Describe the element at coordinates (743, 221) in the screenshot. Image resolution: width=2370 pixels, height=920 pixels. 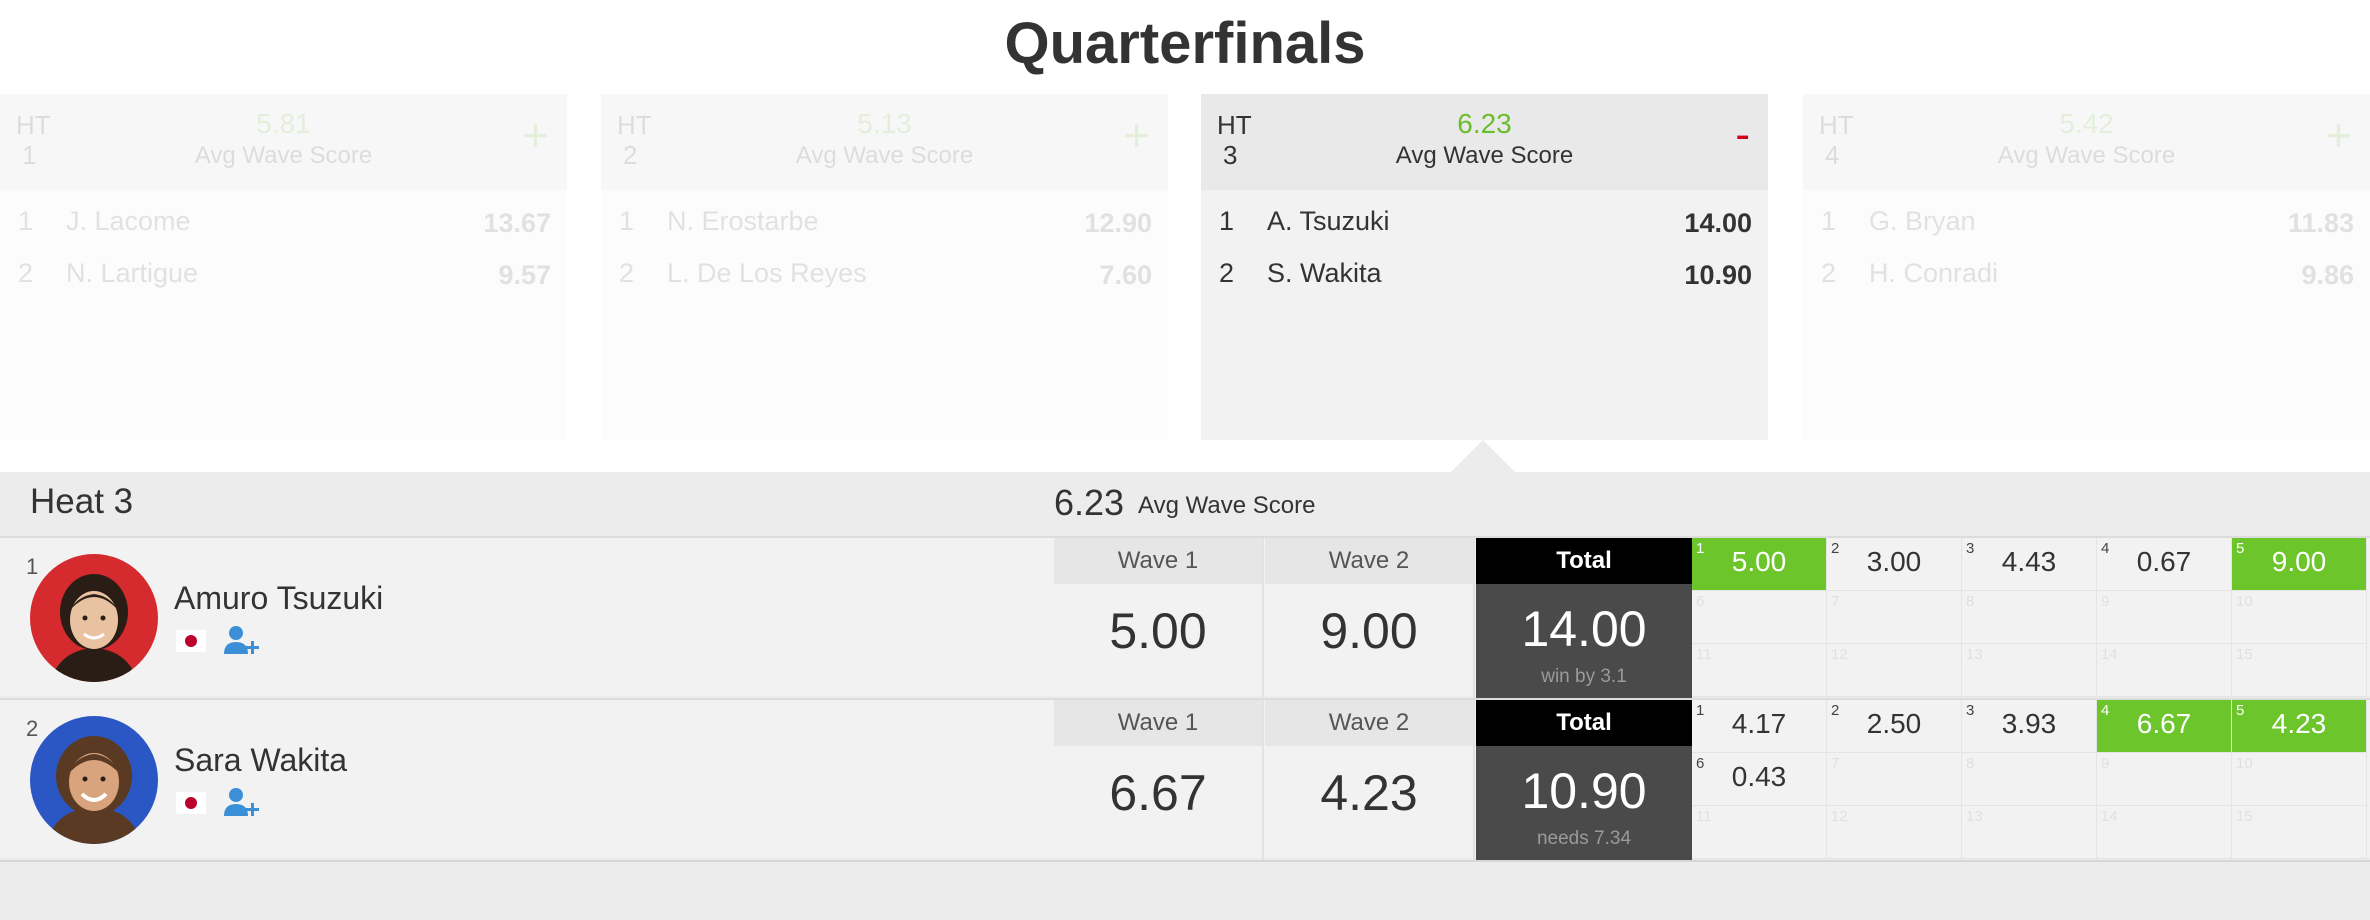
I see `row-surfer-name: N. Erostarbe` at that location.